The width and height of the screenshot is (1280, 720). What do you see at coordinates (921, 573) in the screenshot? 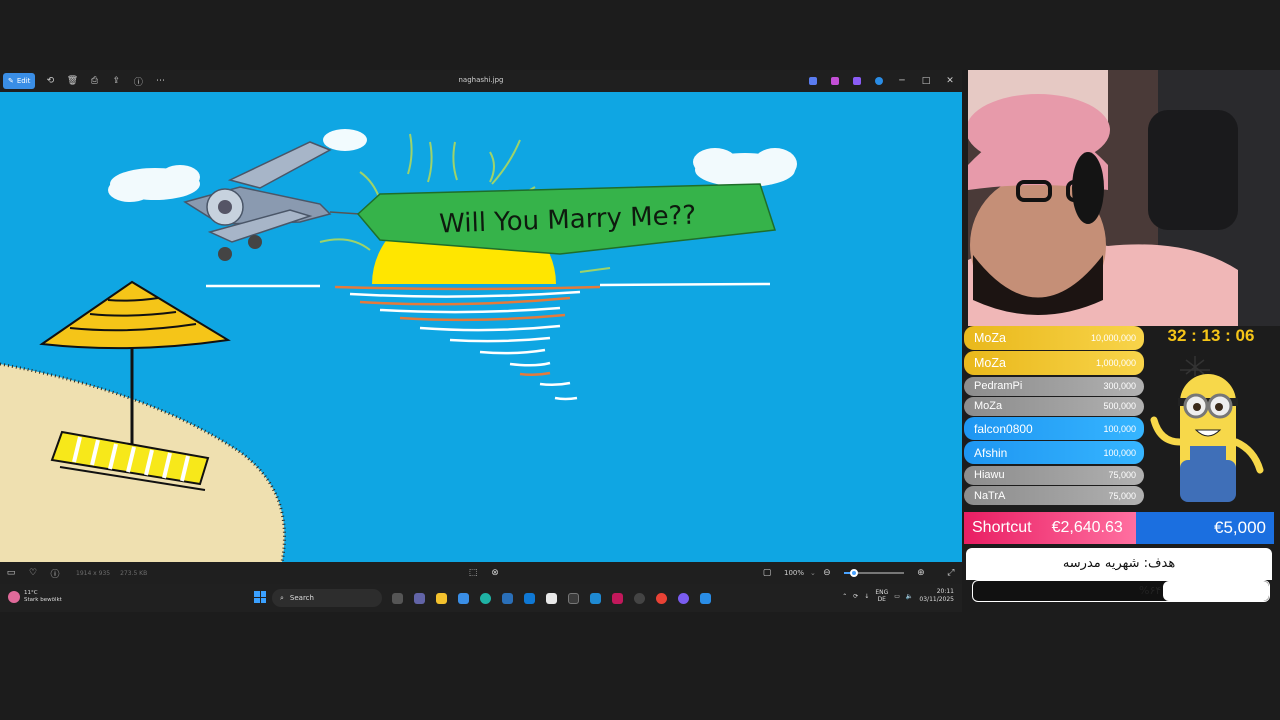
I see `zoom-in-icon: ⊕` at bounding box center [921, 573].